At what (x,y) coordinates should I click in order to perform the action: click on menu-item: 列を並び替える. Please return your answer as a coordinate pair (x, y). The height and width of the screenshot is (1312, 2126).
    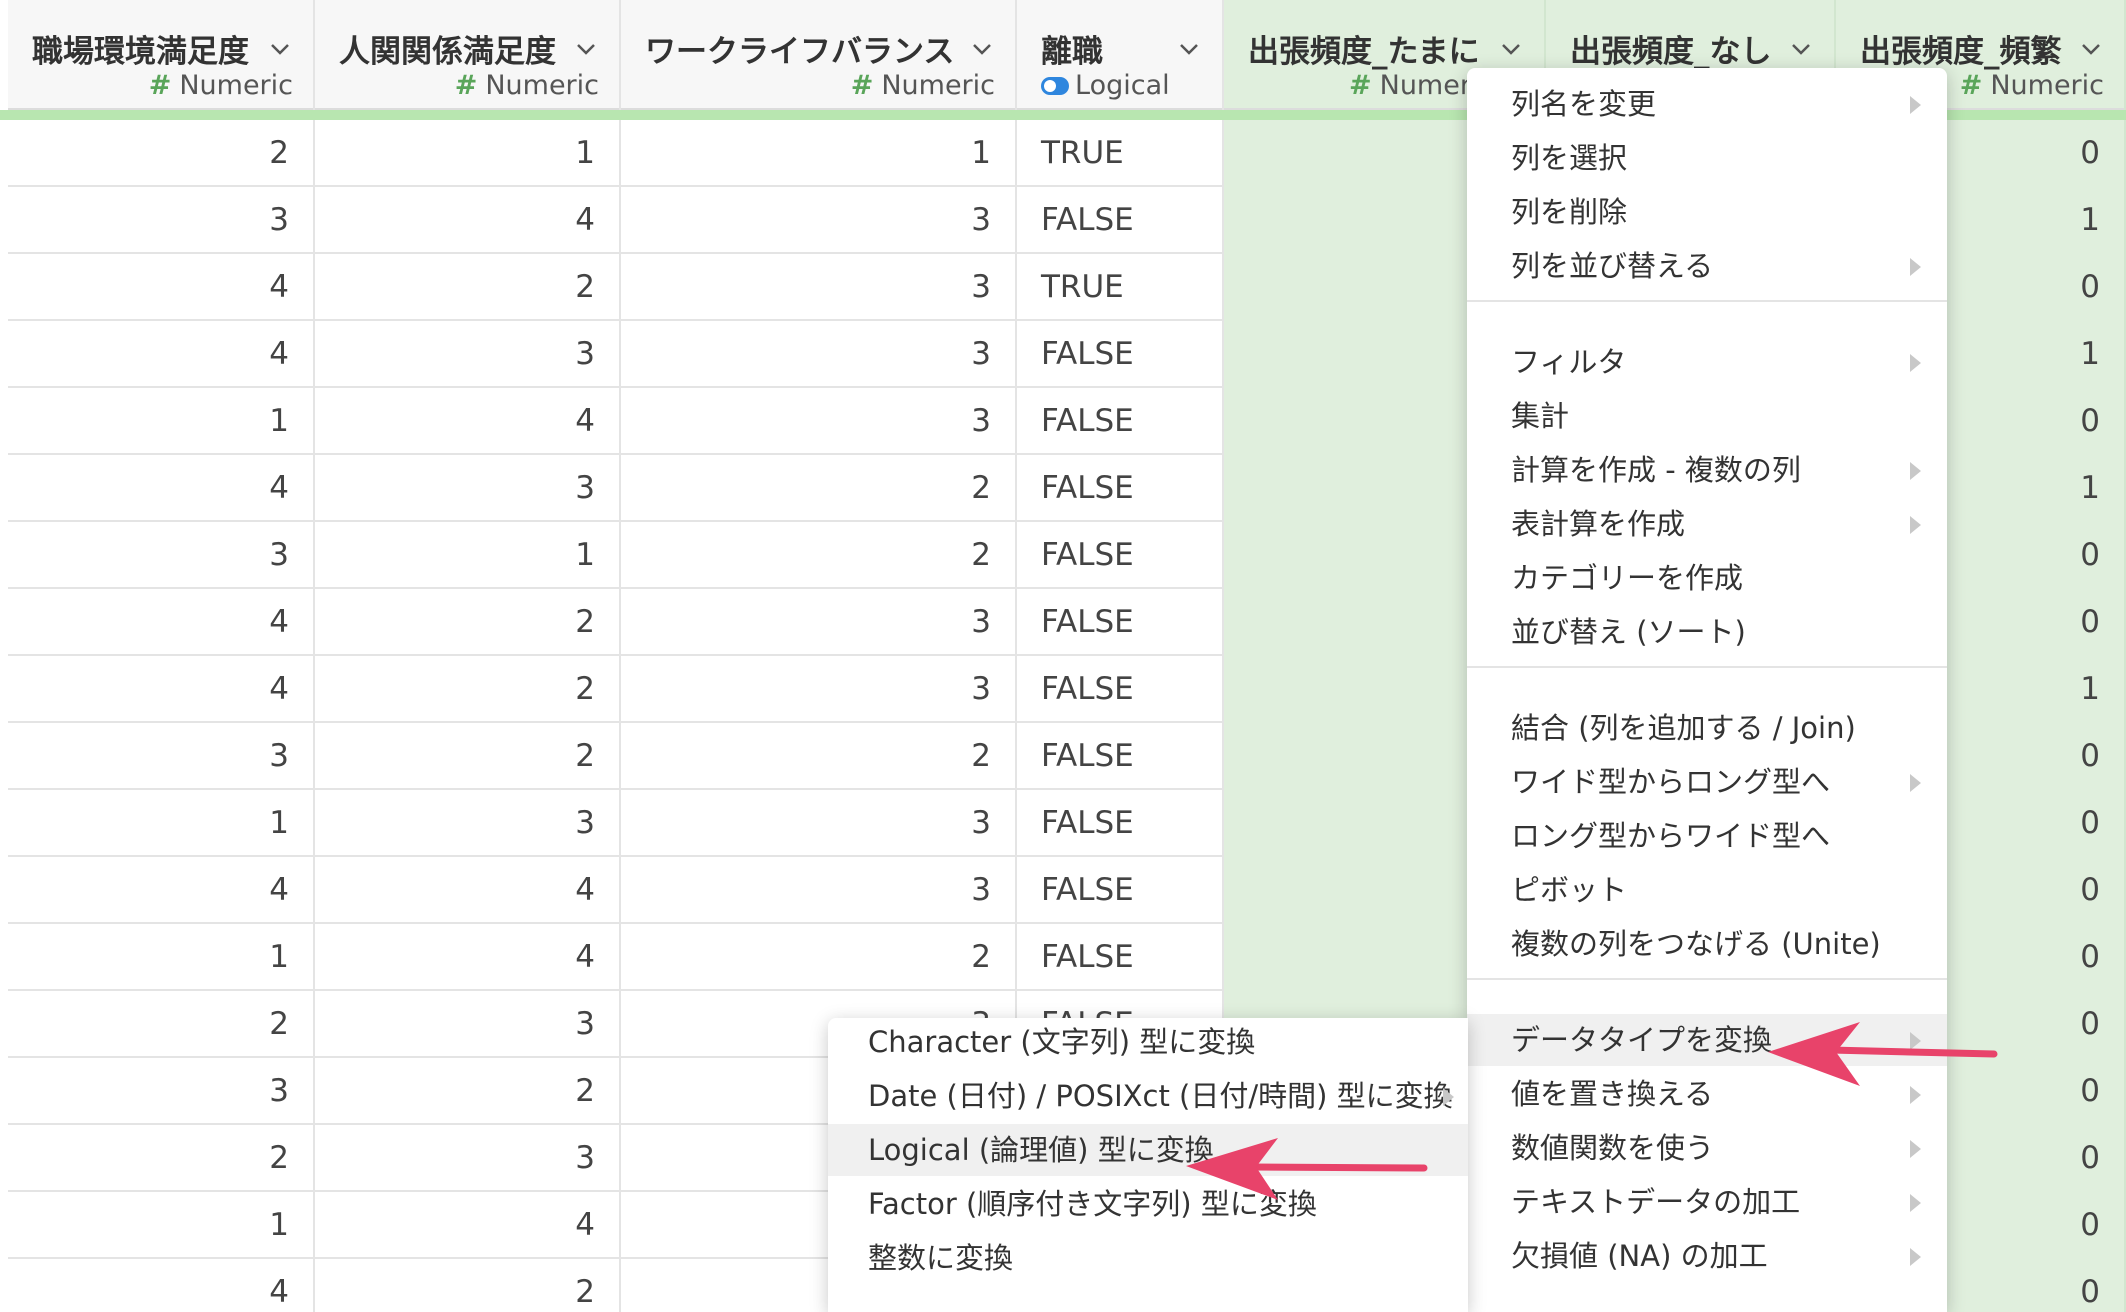
    Looking at the image, I should click on (1707, 266).